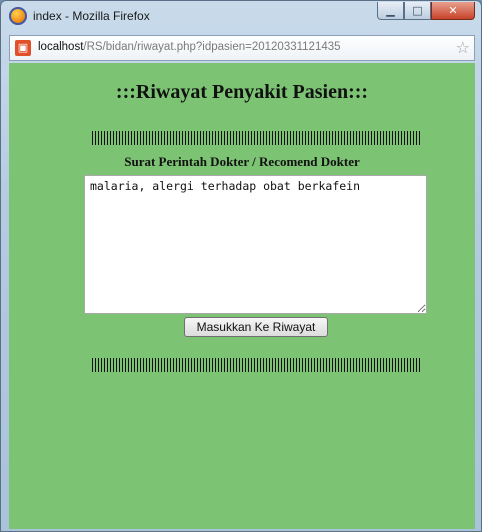  Describe the element at coordinates (23, 48) in the screenshot. I see `site-favicon-icon: ▣` at that location.